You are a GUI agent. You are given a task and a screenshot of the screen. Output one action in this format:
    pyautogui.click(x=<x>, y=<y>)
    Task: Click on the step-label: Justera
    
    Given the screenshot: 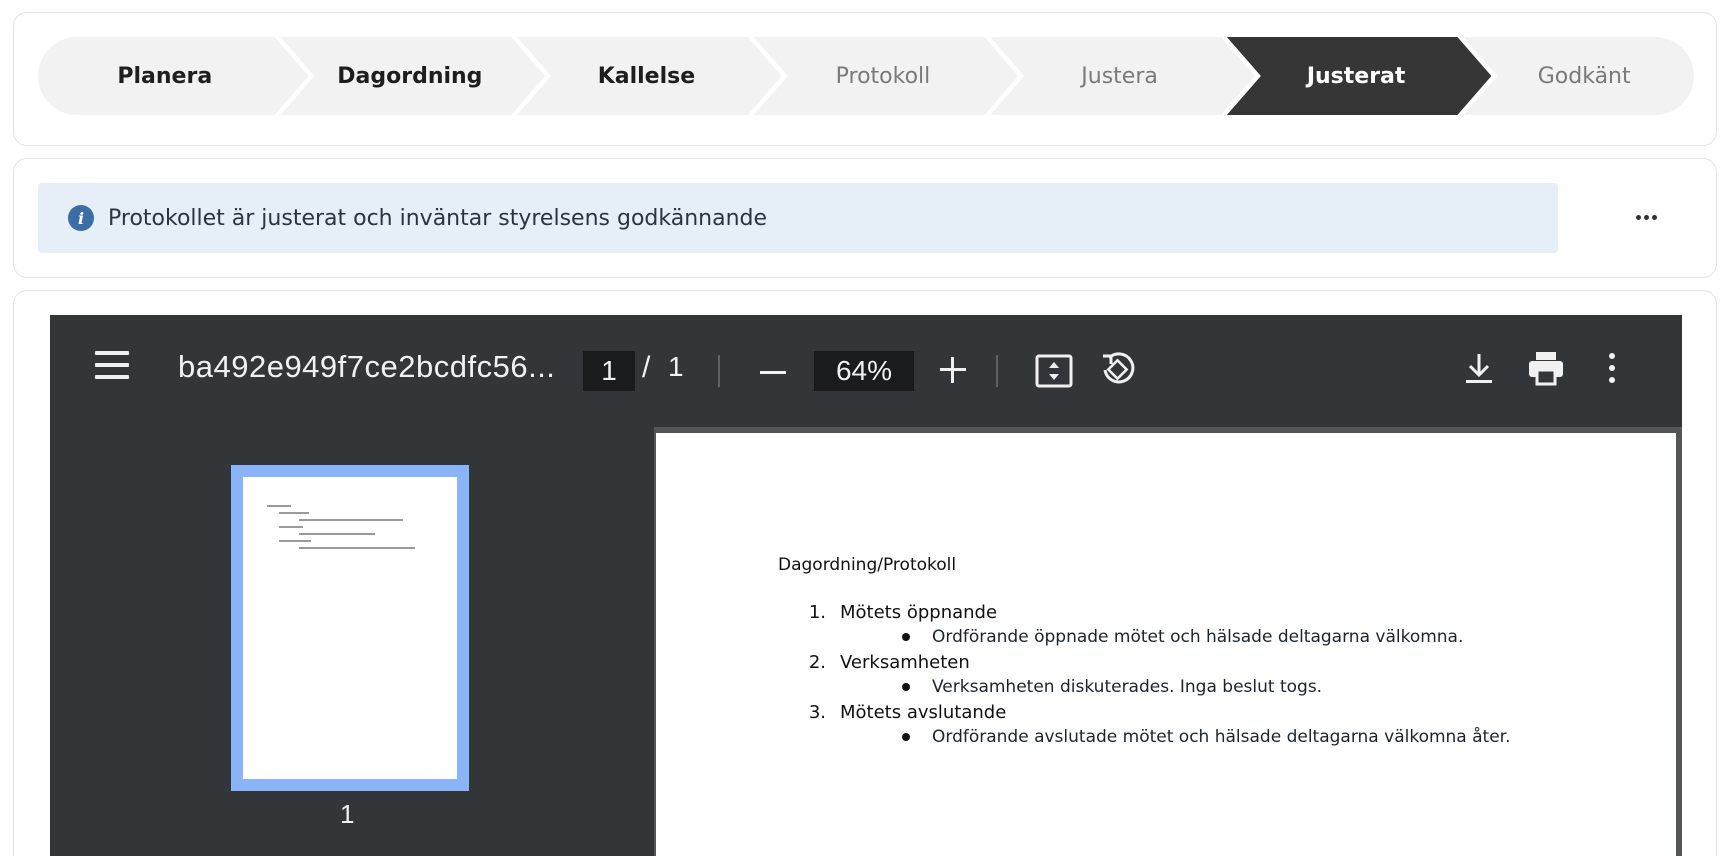 What is the action you would take?
    pyautogui.click(x=1119, y=76)
    